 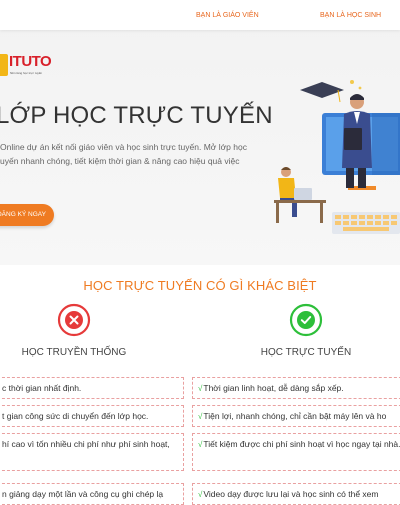 What do you see at coordinates (300, 201) in the screenshot?
I see `desk-icon` at bounding box center [300, 201].